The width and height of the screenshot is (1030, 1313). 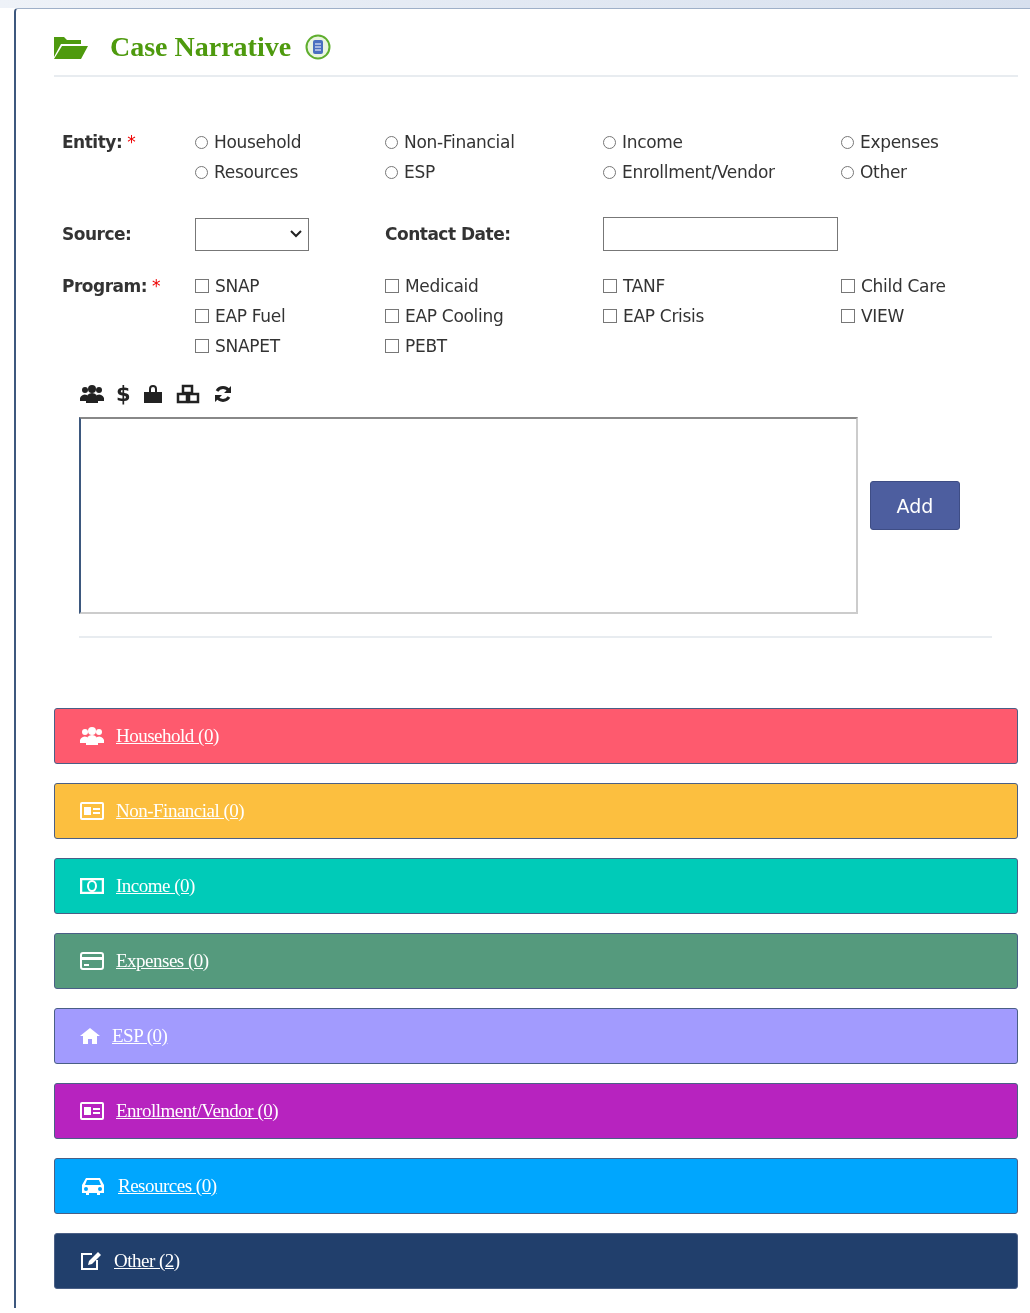 I want to click on section-link: Household (0), so click(x=167, y=736).